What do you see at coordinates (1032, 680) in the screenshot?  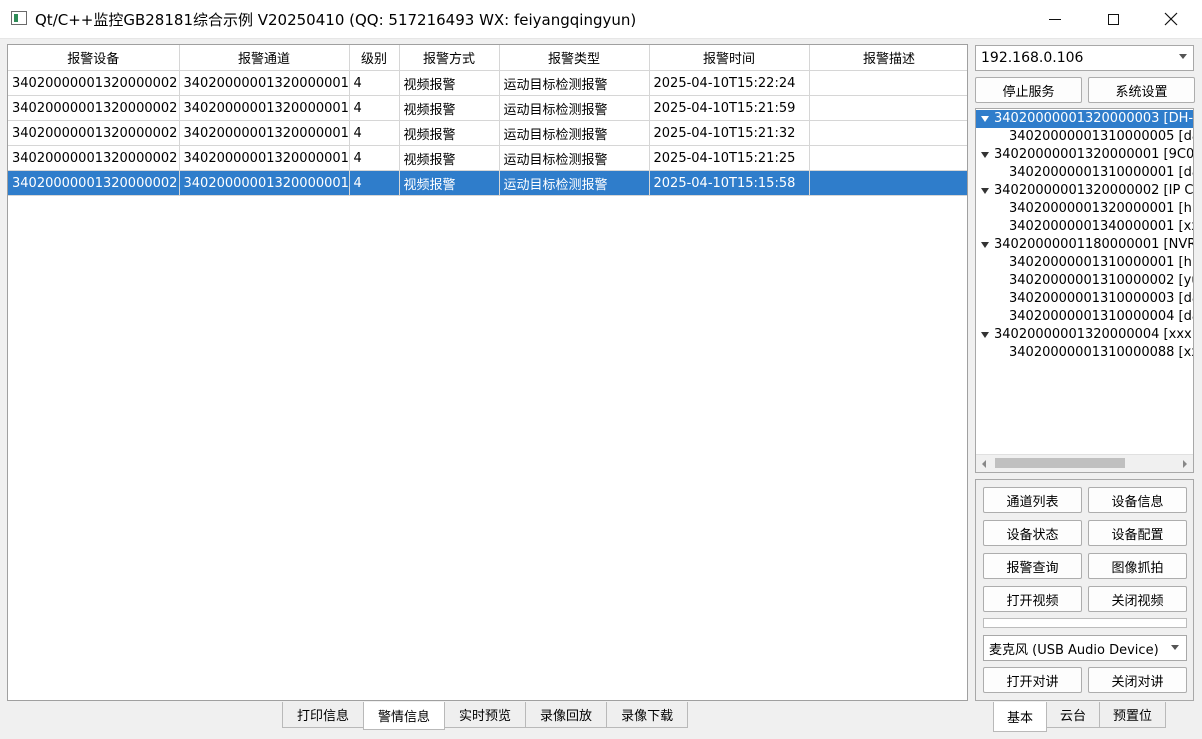 I see `open-talk-button: 打开对讲` at bounding box center [1032, 680].